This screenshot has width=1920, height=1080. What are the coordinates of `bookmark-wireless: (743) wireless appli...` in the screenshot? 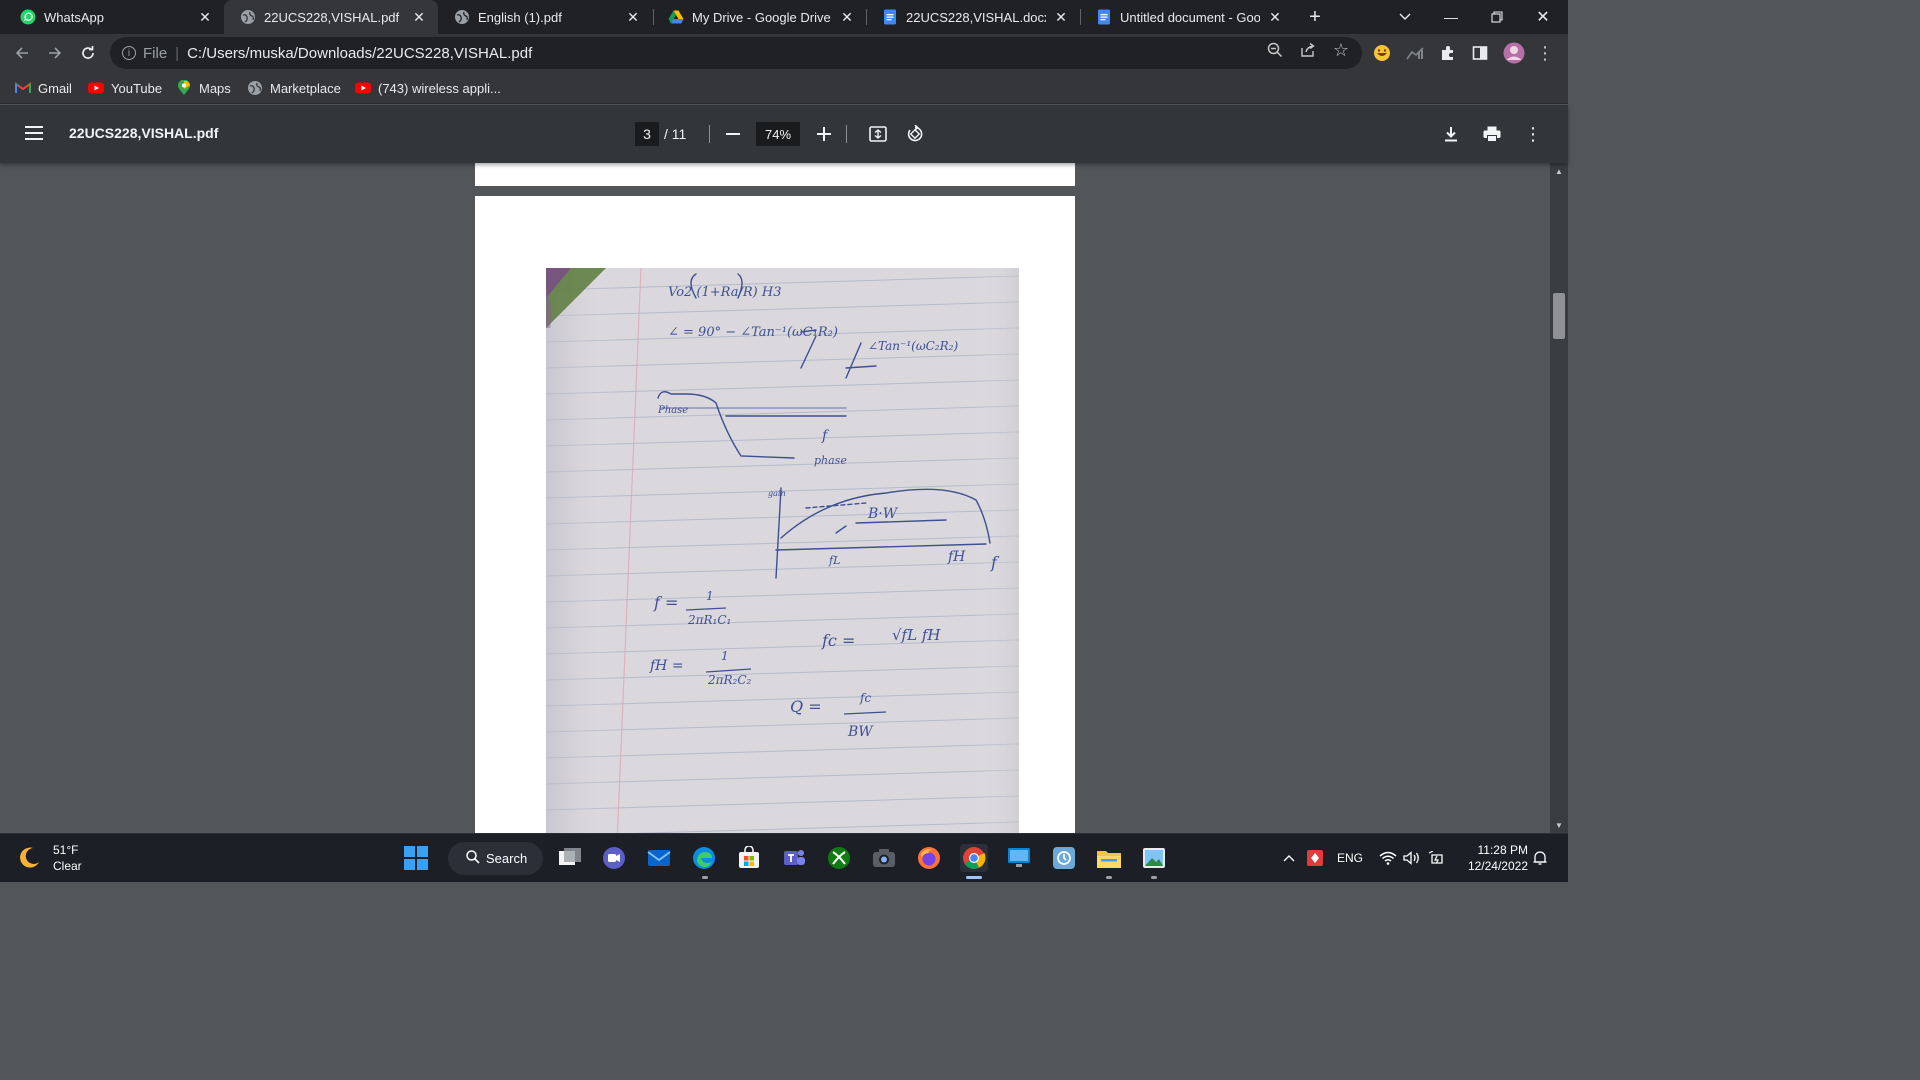 It's located at (428, 88).